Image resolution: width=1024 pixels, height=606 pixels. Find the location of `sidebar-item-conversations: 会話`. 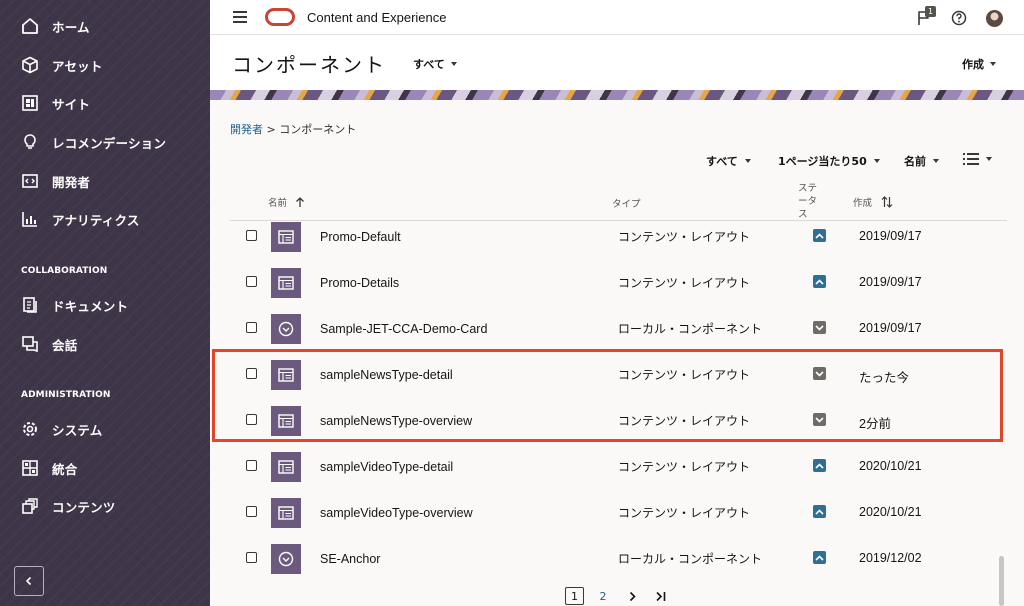

sidebar-item-conversations: 会話 is located at coordinates (105, 344).